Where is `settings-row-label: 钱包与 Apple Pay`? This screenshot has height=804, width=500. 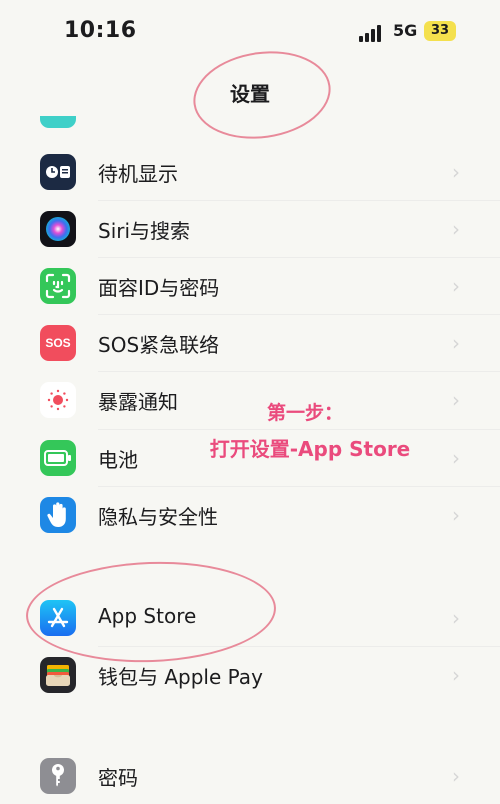
settings-row-label: 钱包与 Apple Pay is located at coordinates (180, 677).